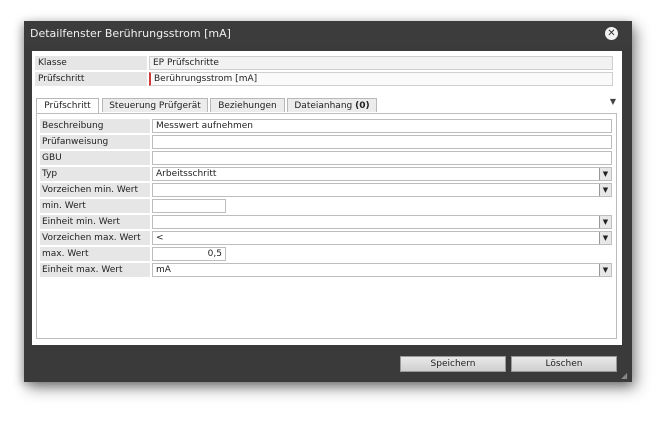 This screenshot has width=671, height=426. I want to click on close-icon: ✕, so click(611, 33).